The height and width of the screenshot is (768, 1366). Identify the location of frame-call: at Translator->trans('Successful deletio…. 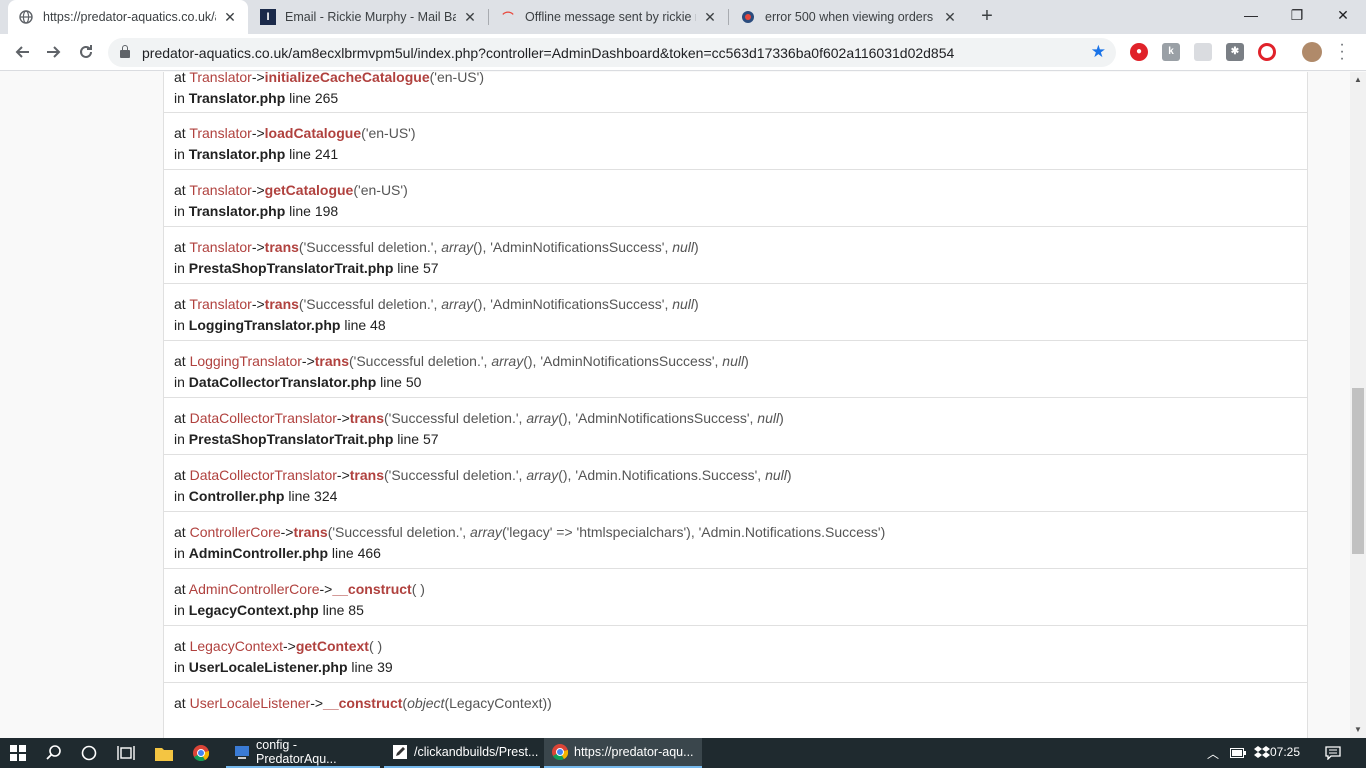
(735, 247).